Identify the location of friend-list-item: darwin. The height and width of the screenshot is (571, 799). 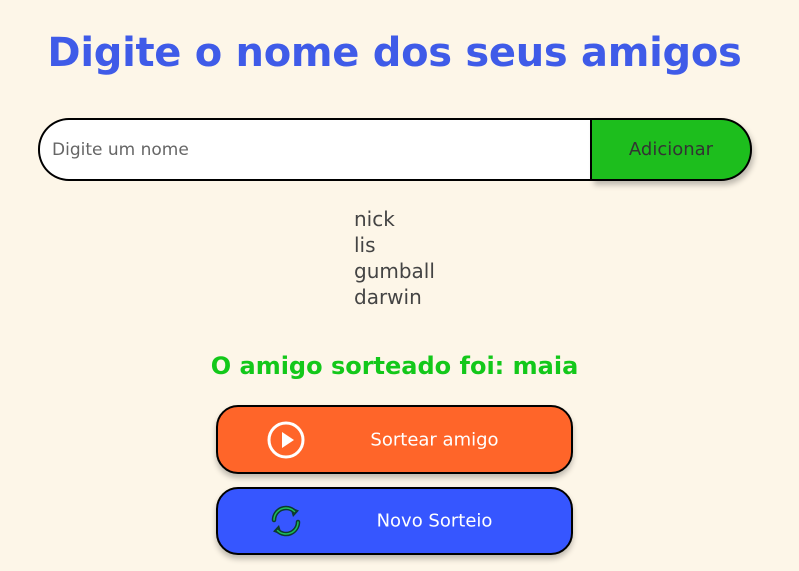
(388, 297).